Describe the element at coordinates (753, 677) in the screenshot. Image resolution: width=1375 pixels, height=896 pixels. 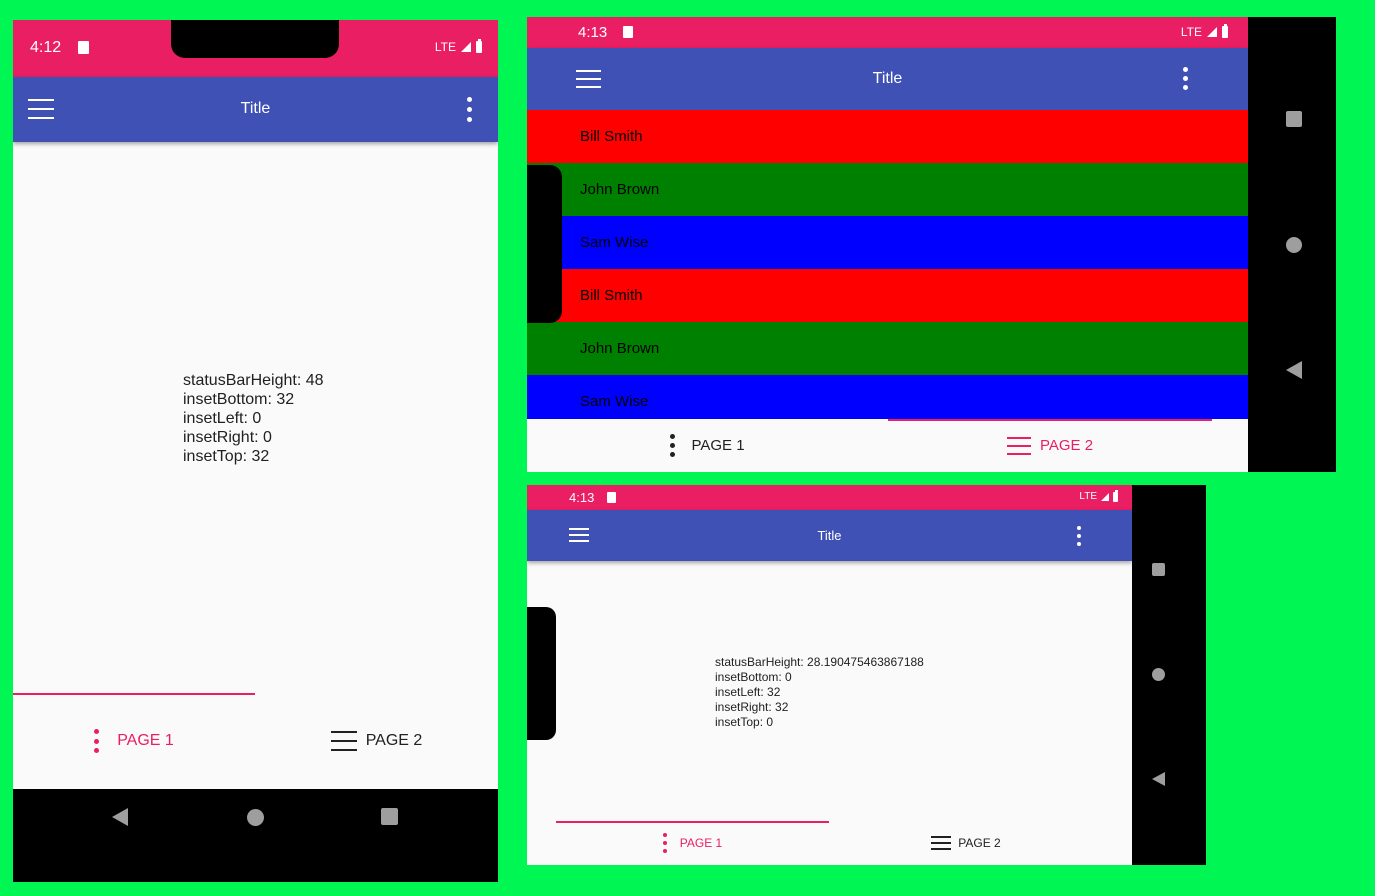
I see `info-inset-bottom: insetBottom: 0` at that location.